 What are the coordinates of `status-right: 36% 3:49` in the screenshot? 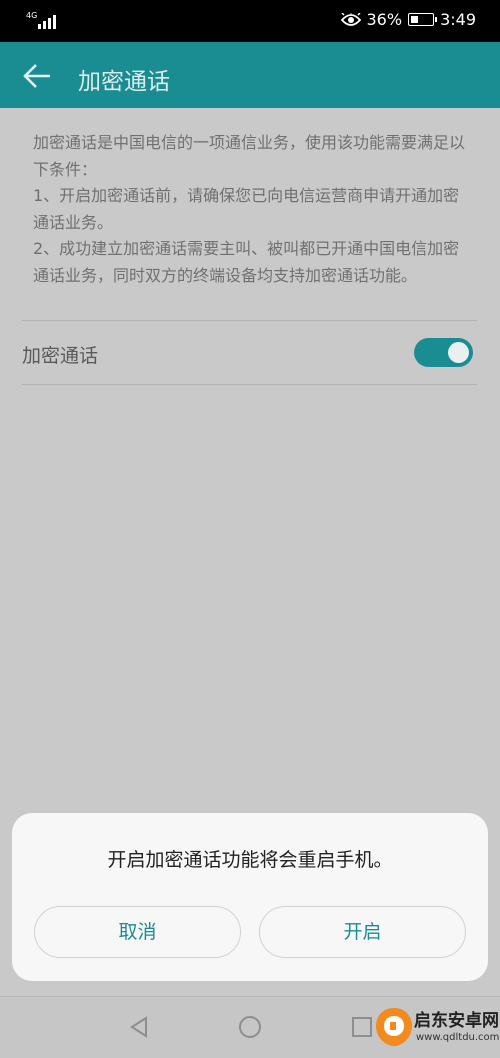 It's located at (408, 19).